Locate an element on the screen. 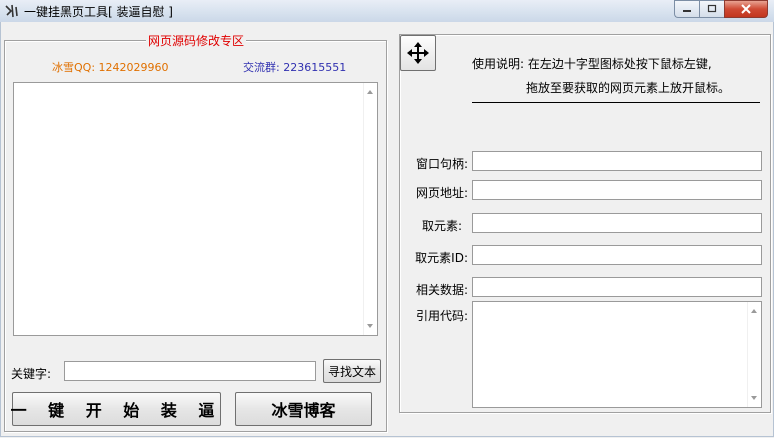 This screenshot has width=774, height=438. element-input is located at coordinates (617, 223).